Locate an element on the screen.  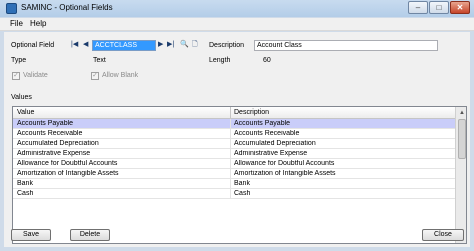
value-cell: Allowance for Doubtful Accounts is located at coordinates (67, 163).